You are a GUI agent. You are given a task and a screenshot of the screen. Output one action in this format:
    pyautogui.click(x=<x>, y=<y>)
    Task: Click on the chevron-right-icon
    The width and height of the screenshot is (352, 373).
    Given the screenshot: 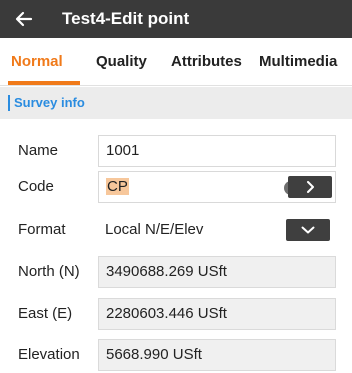 What is the action you would take?
    pyautogui.click(x=310, y=187)
    